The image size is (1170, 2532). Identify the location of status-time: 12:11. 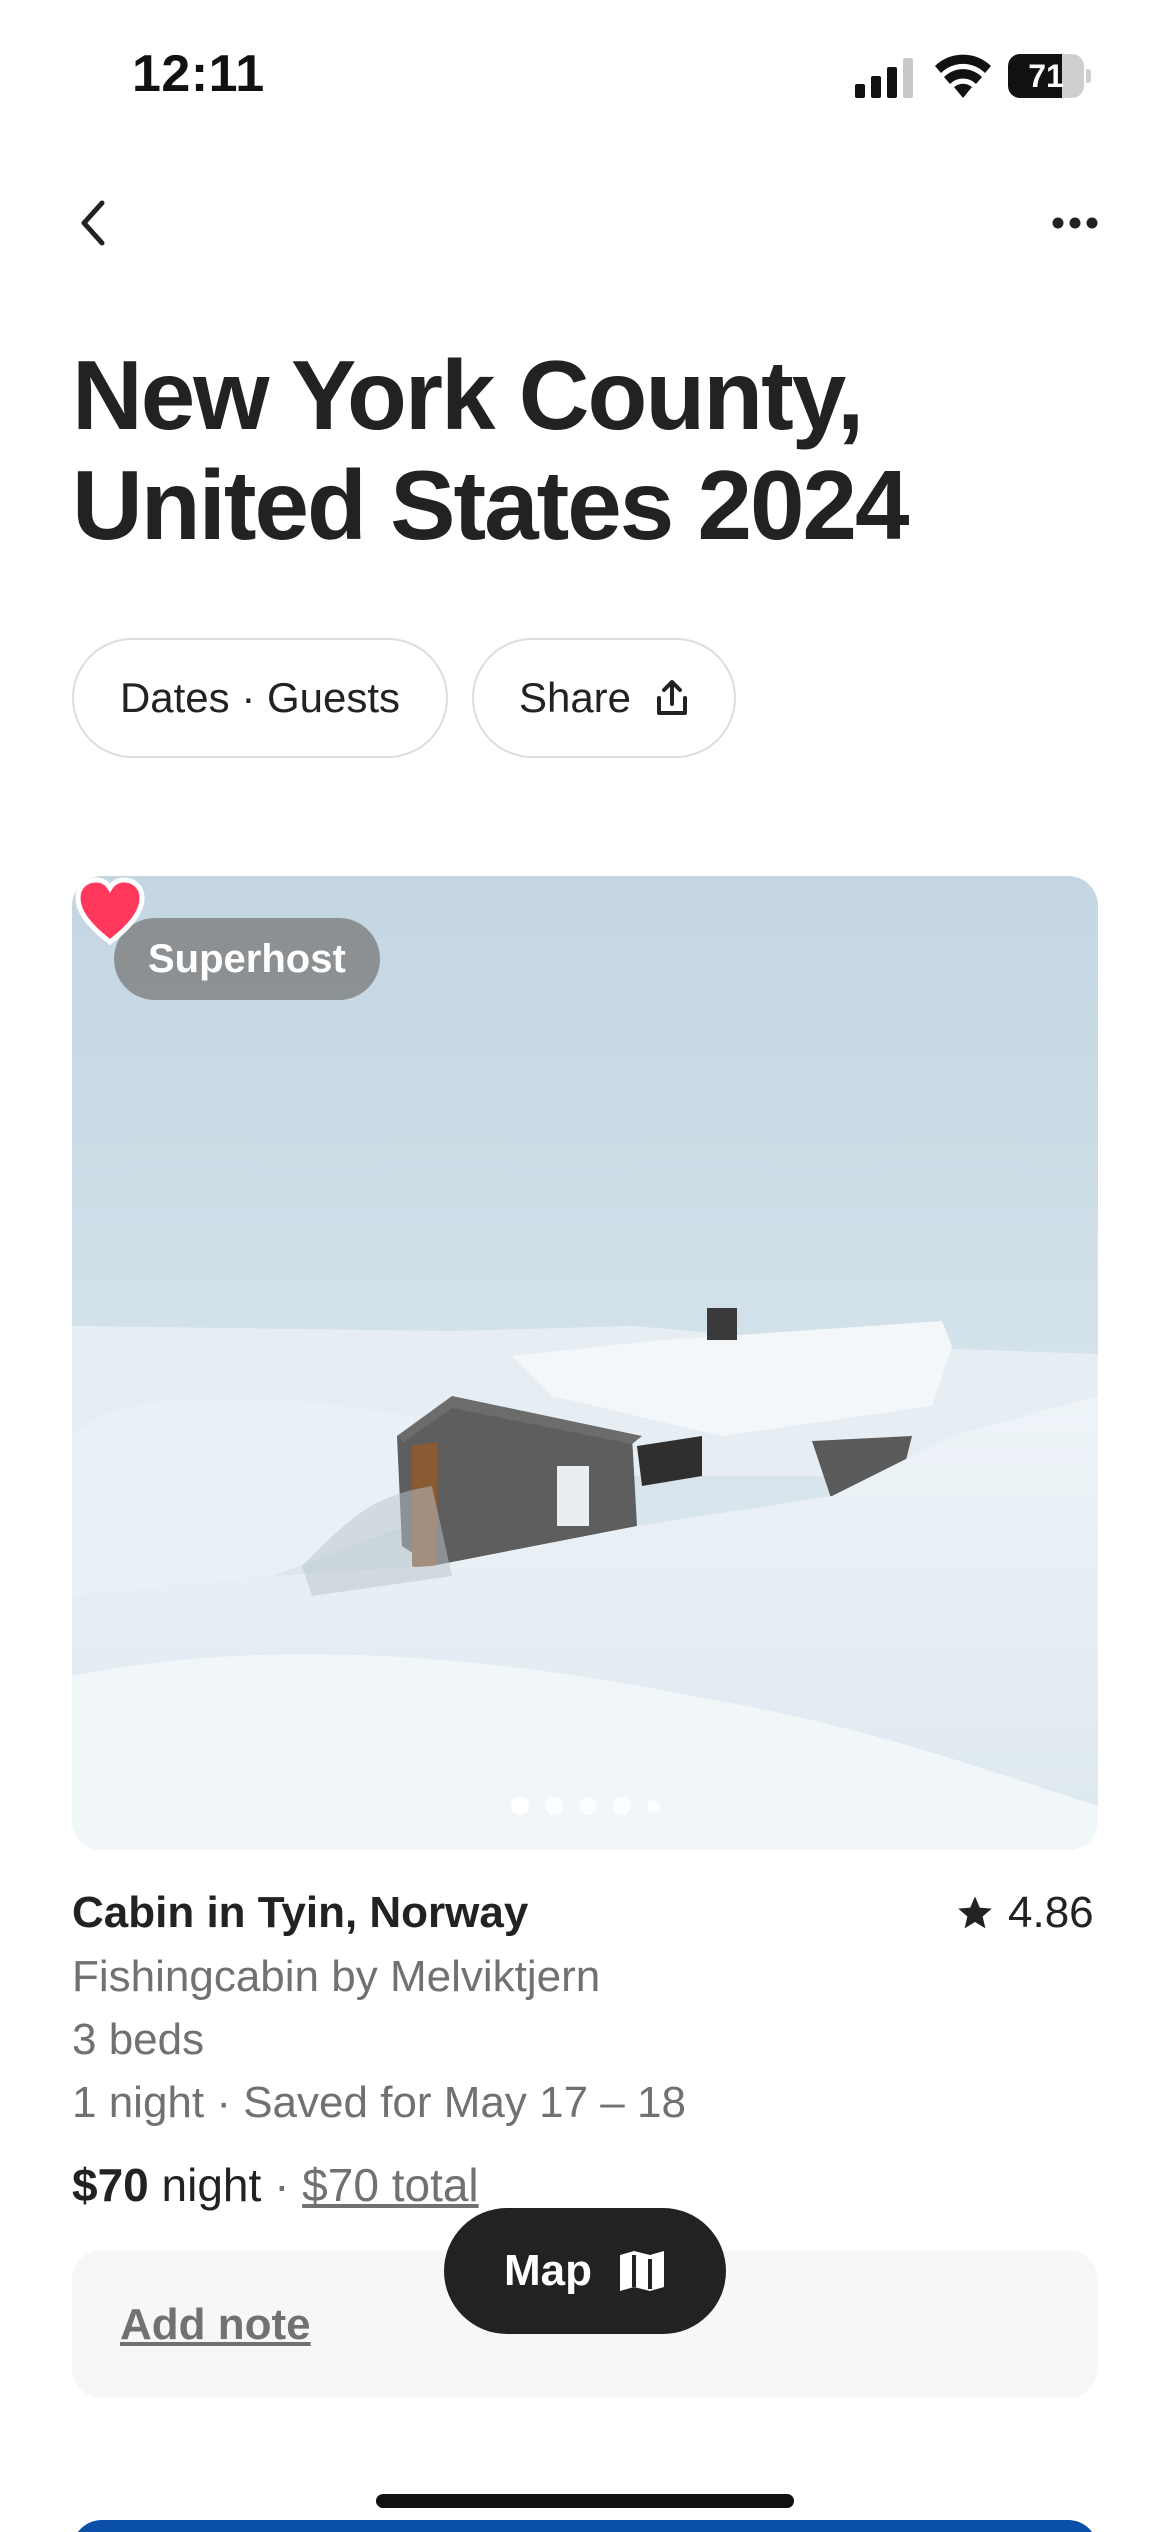
(198, 74).